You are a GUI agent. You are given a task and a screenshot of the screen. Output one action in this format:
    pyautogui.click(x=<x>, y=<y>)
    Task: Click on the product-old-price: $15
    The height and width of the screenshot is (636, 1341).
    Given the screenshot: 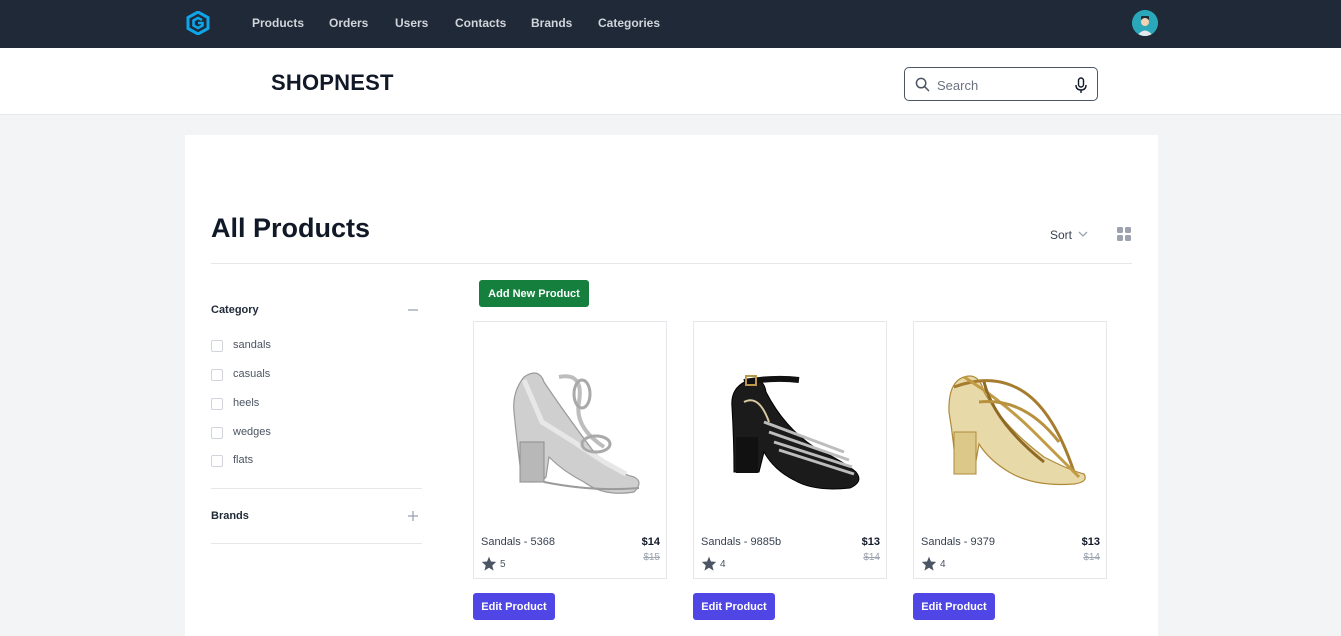 What is the action you would take?
    pyautogui.click(x=651, y=557)
    